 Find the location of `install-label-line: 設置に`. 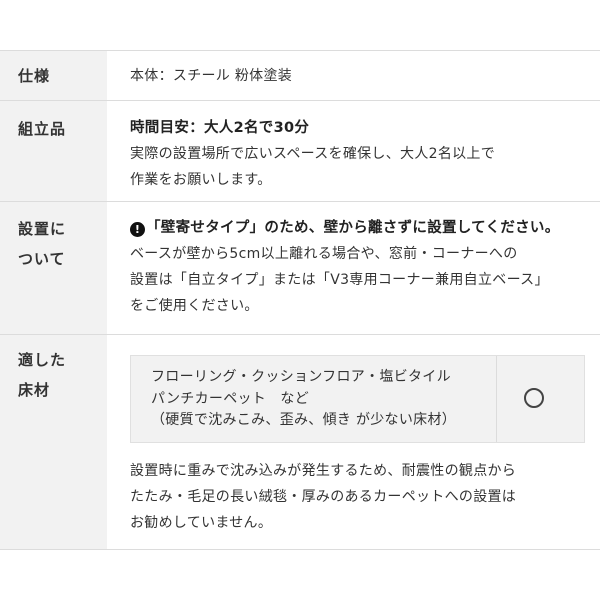

install-label-line: 設置に is located at coordinates (42, 229).